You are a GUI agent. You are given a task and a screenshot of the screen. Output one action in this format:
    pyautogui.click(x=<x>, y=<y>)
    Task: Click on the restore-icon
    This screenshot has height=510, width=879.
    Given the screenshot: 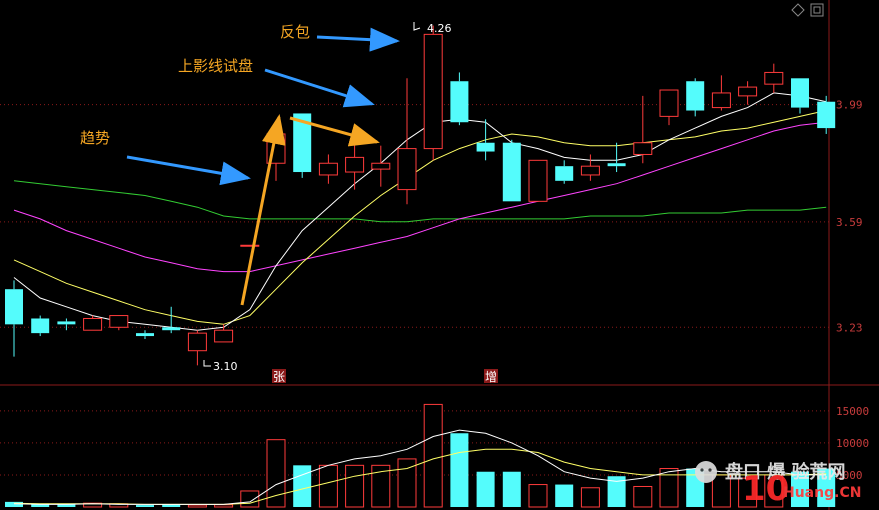 What is the action you would take?
    pyautogui.click(x=817, y=10)
    